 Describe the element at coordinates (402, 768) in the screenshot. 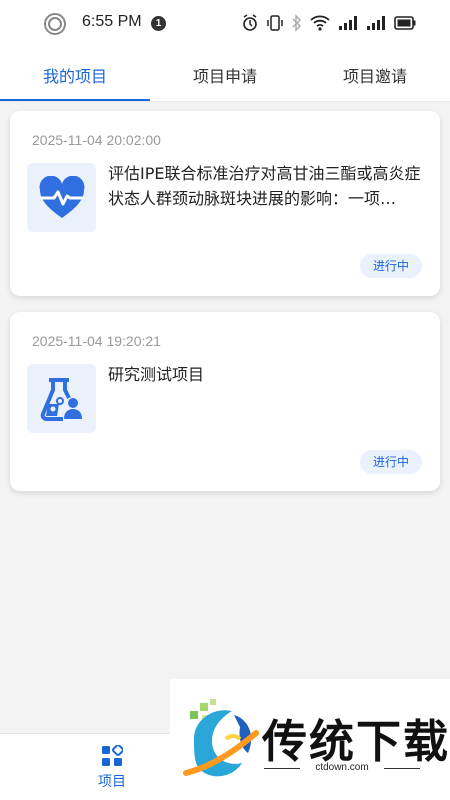

I see `watermark-divider` at that location.